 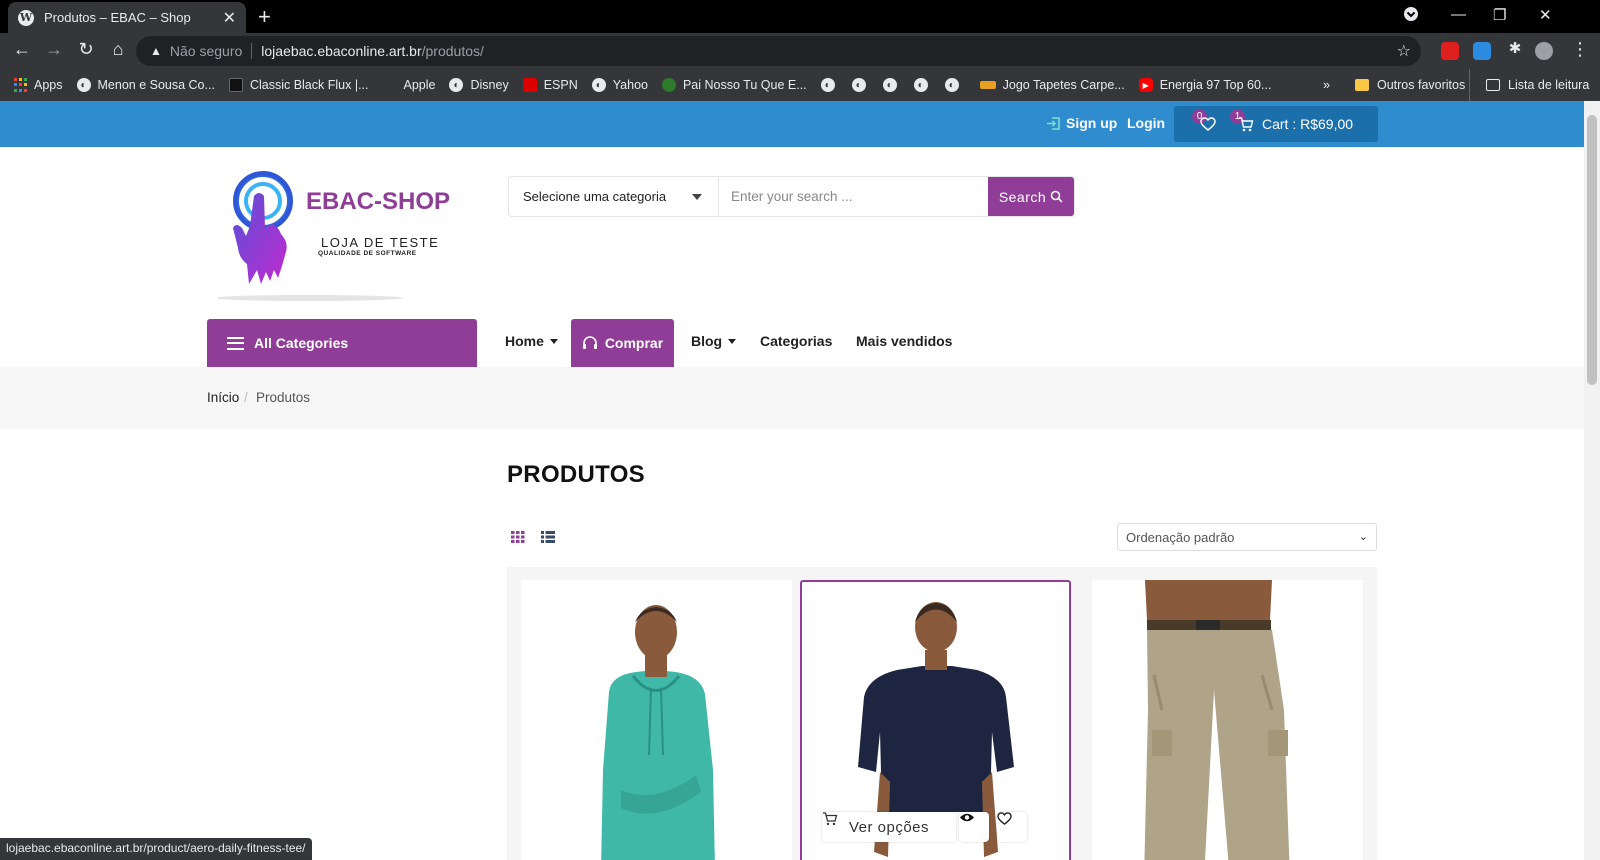 What do you see at coordinates (38, 85) in the screenshot?
I see `bookmark-apps: Apps` at bounding box center [38, 85].